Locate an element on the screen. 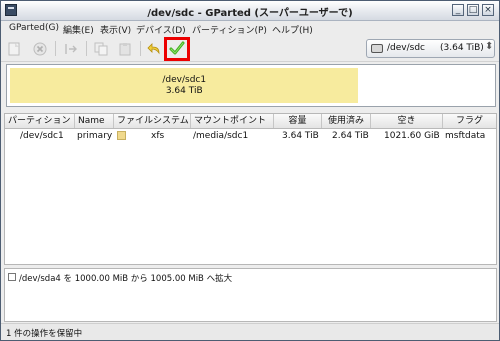 This screenshot has width=500, height=341. column-name: Name is located at coordinates (94, 121).